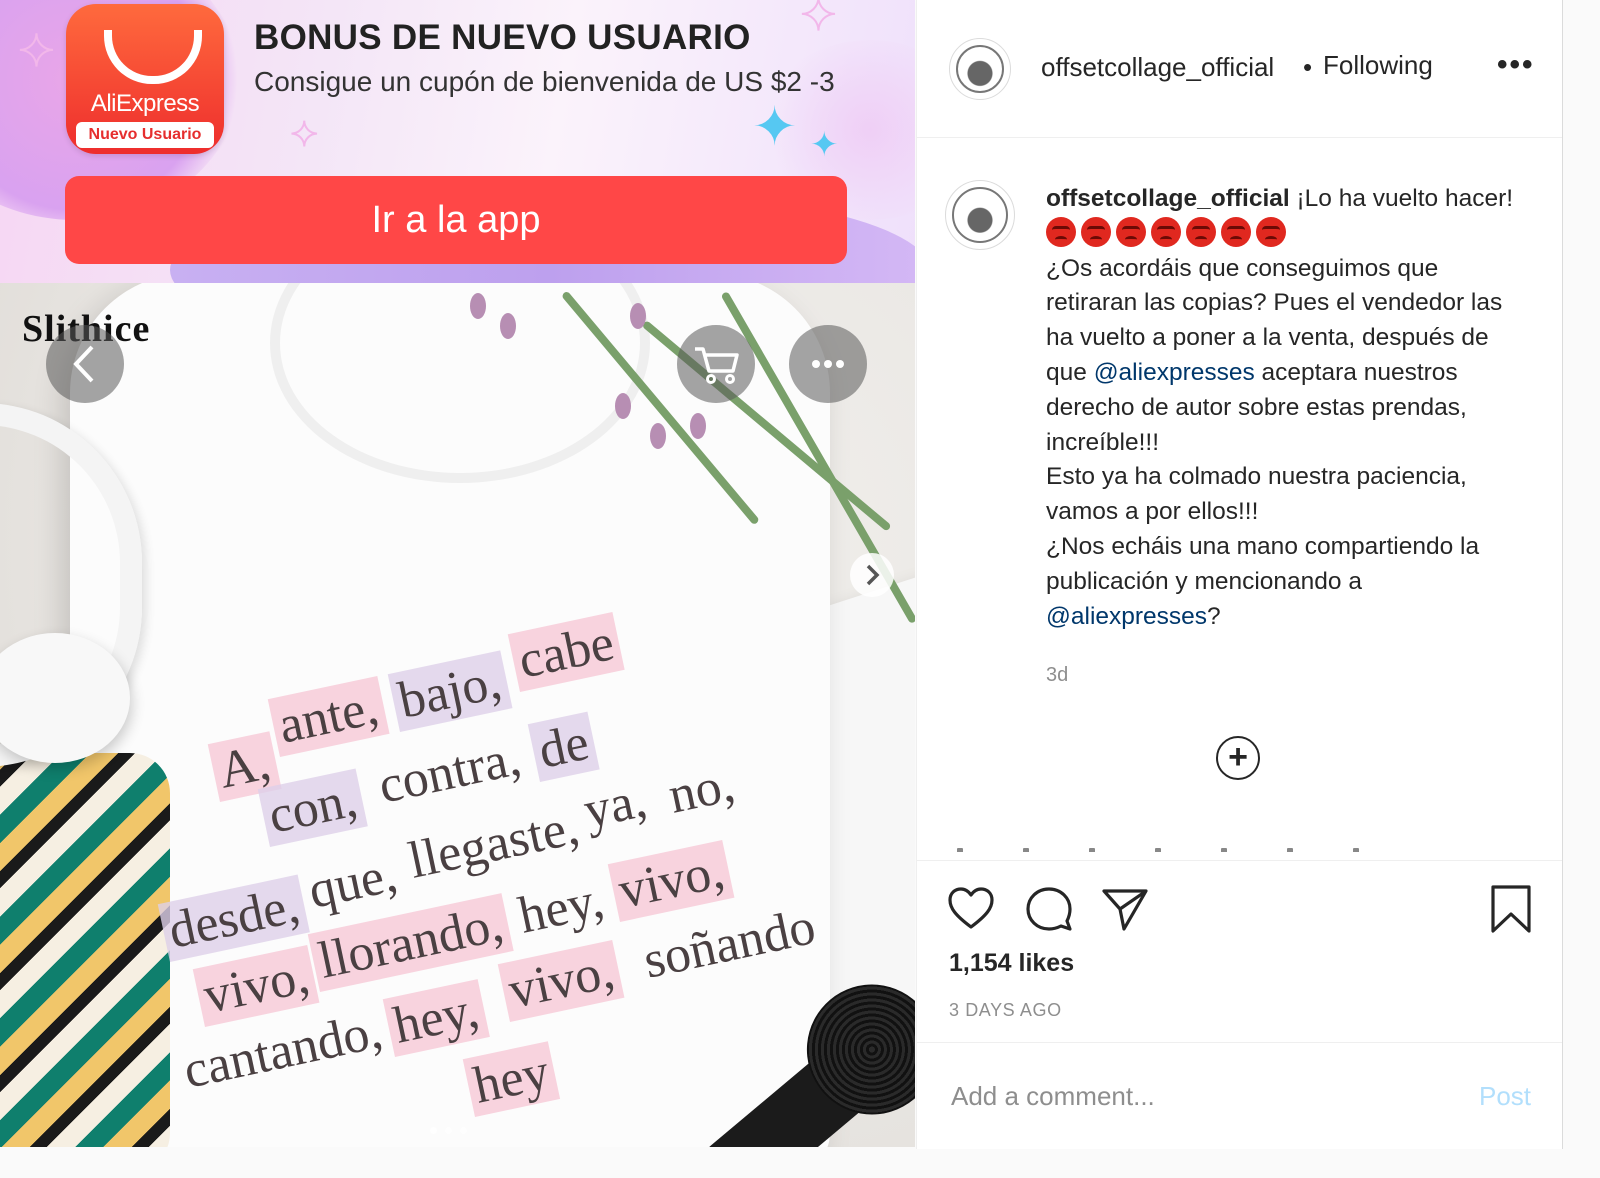 Image resolution: width=1600 pixels, height=1178 pixels. I want to click on more-options-icon: •••, so click(1516, 65).